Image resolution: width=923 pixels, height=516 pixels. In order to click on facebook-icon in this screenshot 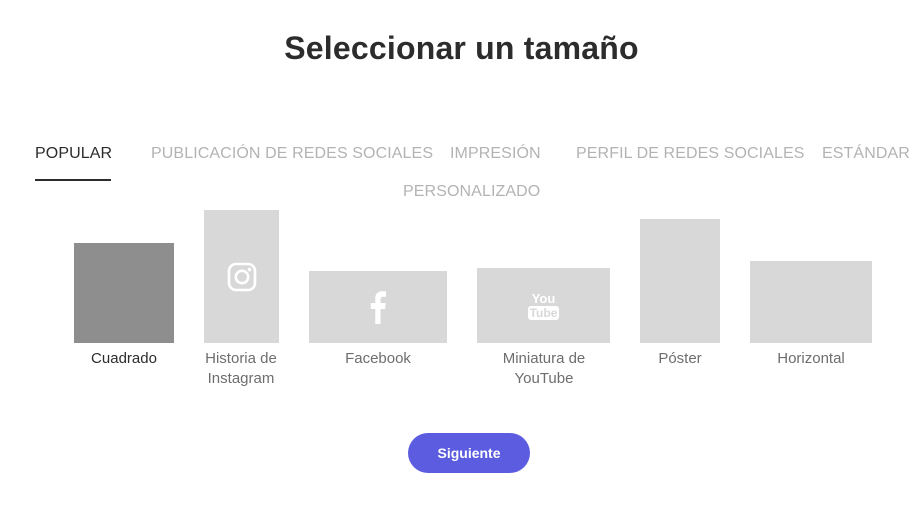, I will do `click(378, 307)`.